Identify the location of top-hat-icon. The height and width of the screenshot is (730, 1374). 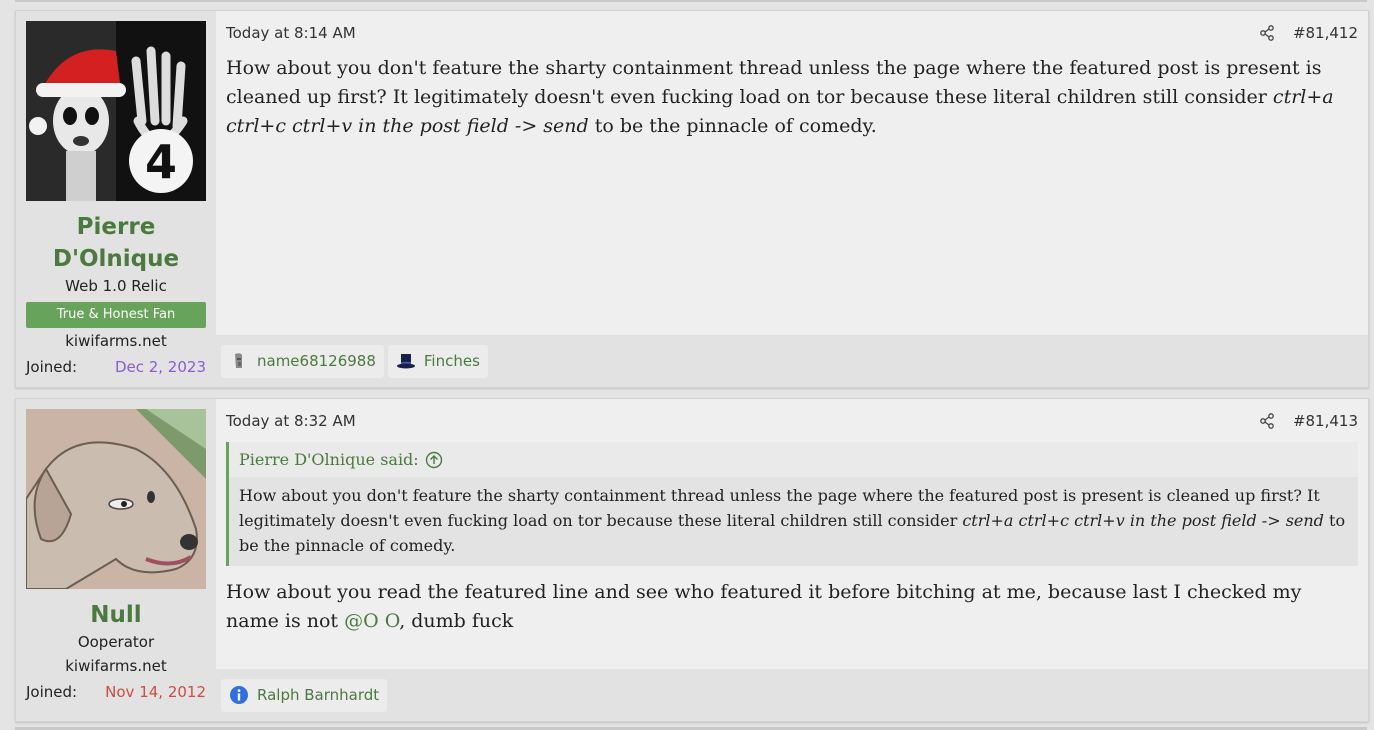
(405, 361).